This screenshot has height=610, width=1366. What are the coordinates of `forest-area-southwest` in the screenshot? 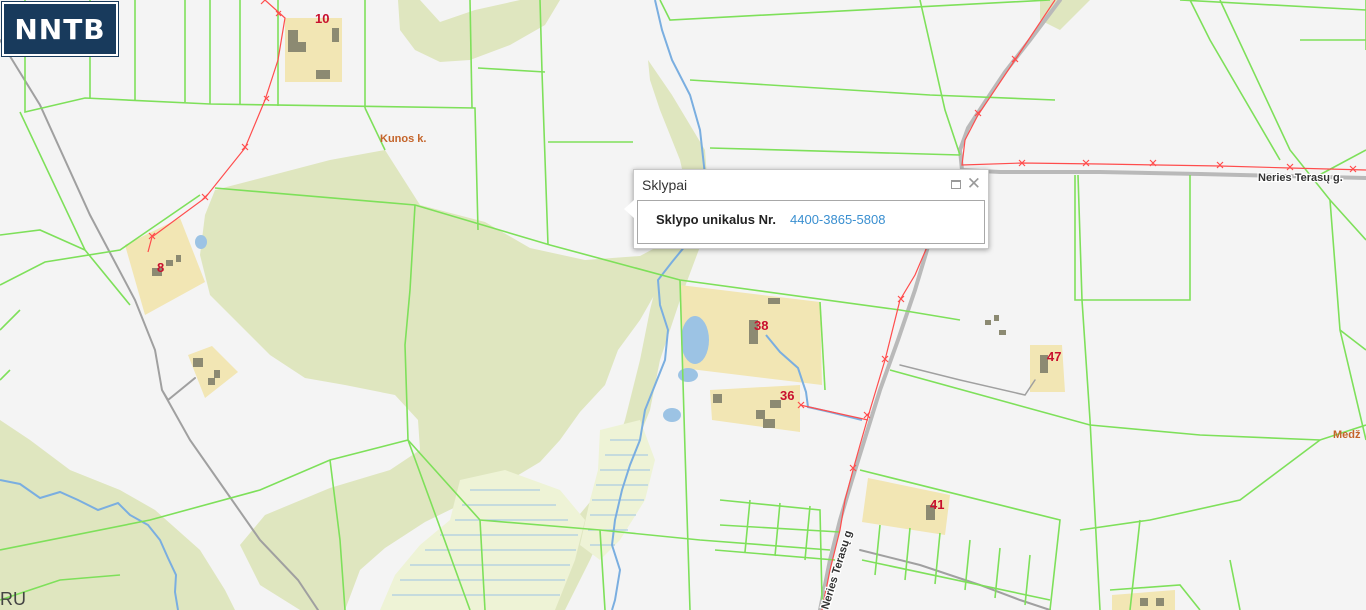 It's located at (117, 515).